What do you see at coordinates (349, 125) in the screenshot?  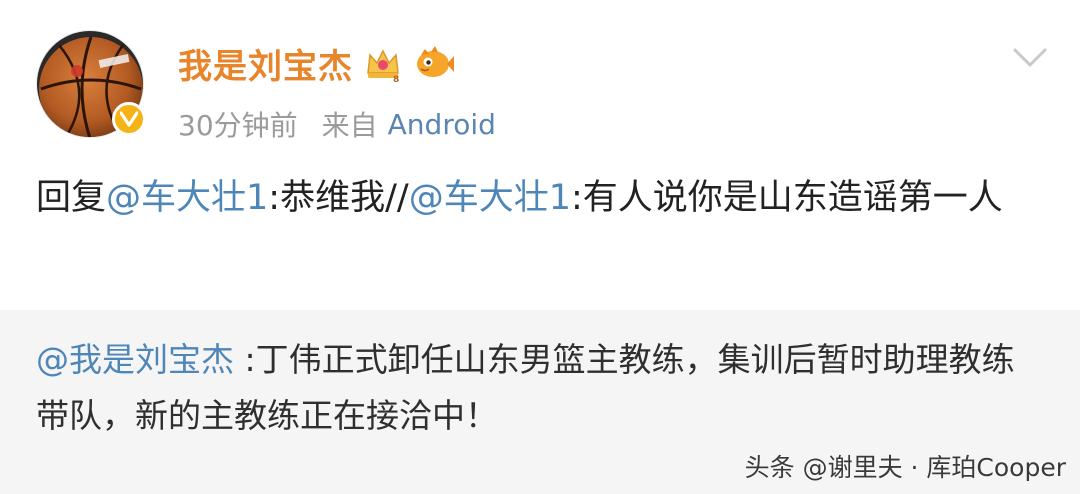 I see `post-source-prefix: 来自` at bounding box center [349, 125].